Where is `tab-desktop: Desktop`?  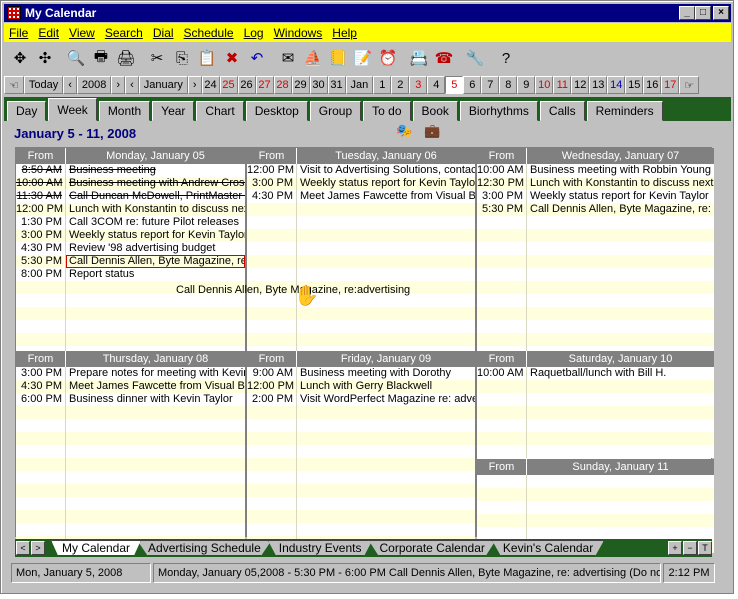 tab-desktop: Desktop is located at coordinates (276, 111).